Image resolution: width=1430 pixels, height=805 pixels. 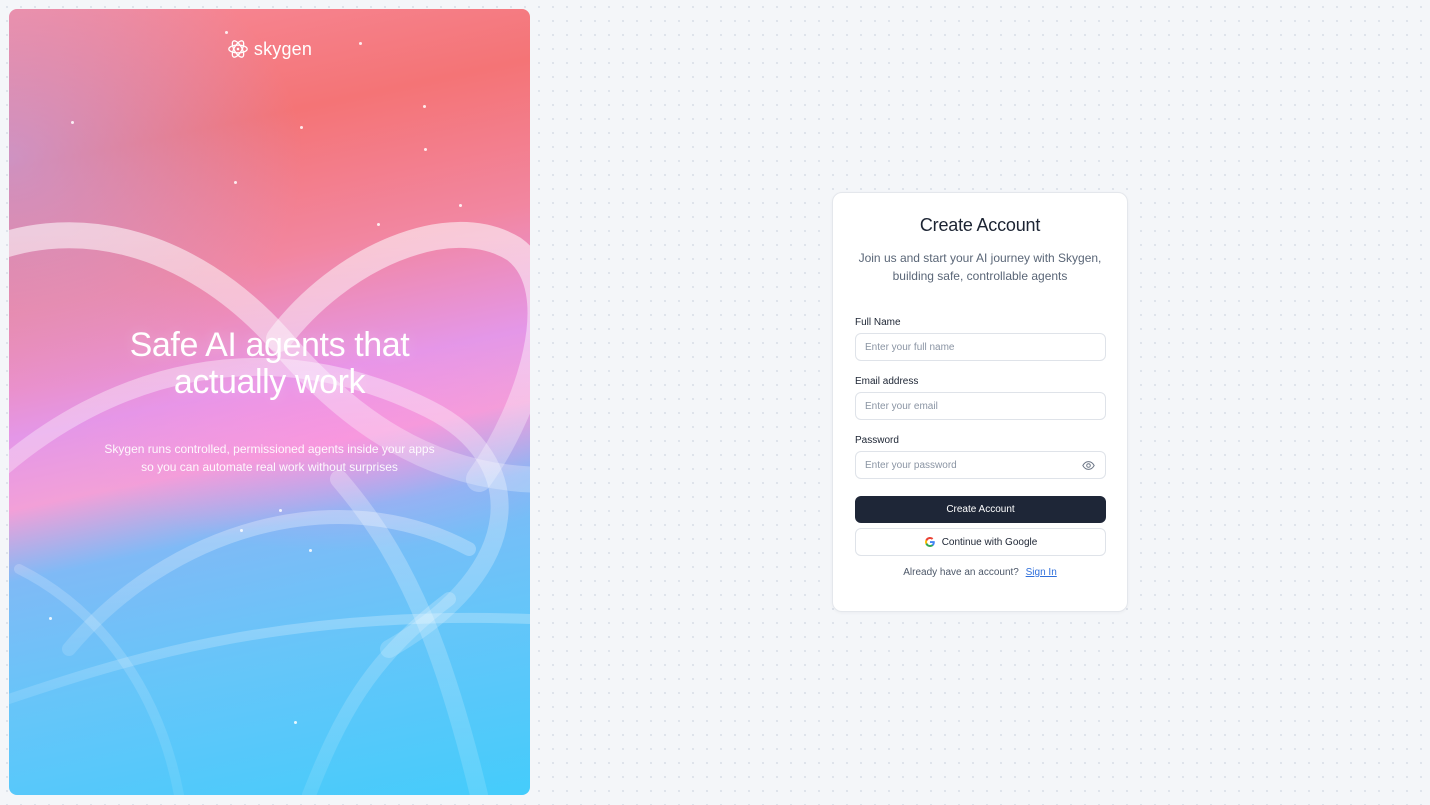 I want to click on email-label: Email address, so click(x=887, y=381).